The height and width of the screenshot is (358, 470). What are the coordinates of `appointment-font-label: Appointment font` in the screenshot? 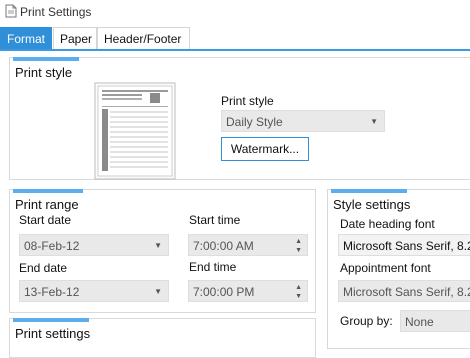 It's located at (385, 268).